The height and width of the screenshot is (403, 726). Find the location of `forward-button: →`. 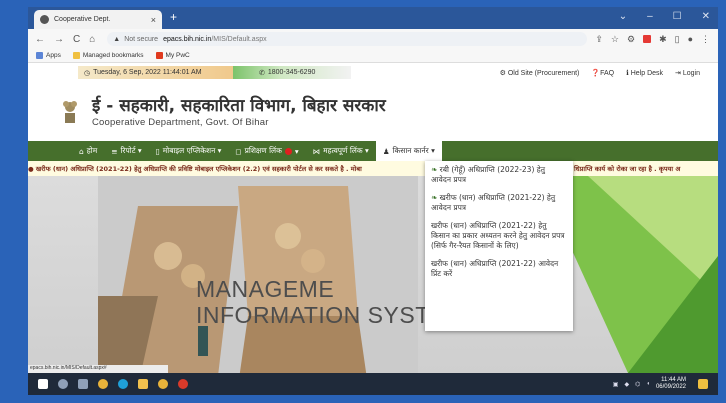

forward-button: → is located at coordinates (59, 39).